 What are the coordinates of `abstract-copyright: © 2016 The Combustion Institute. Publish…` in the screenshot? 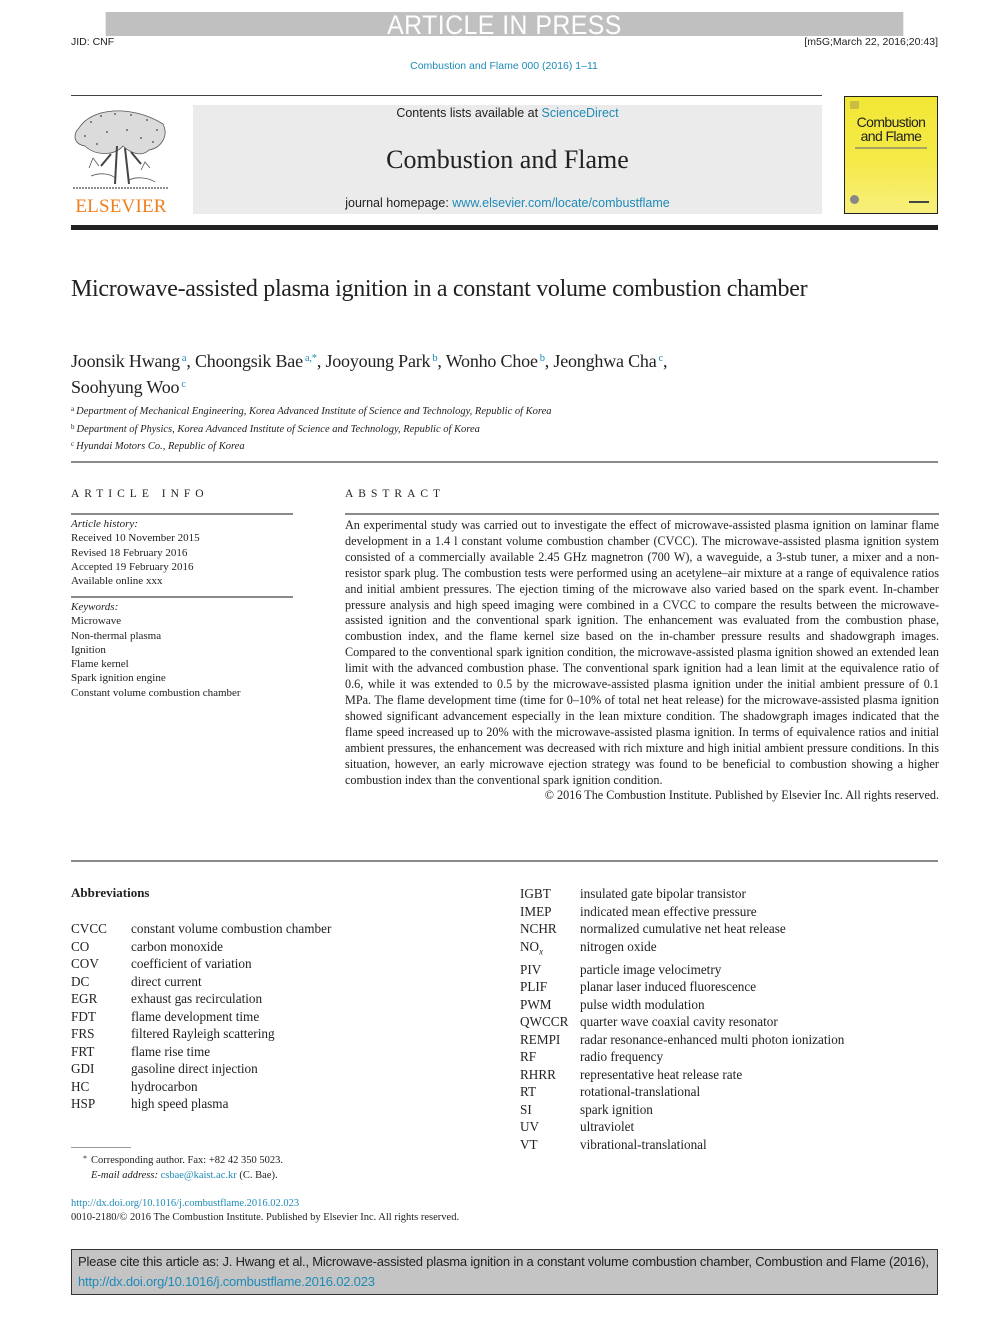 It's located at (741, 795).